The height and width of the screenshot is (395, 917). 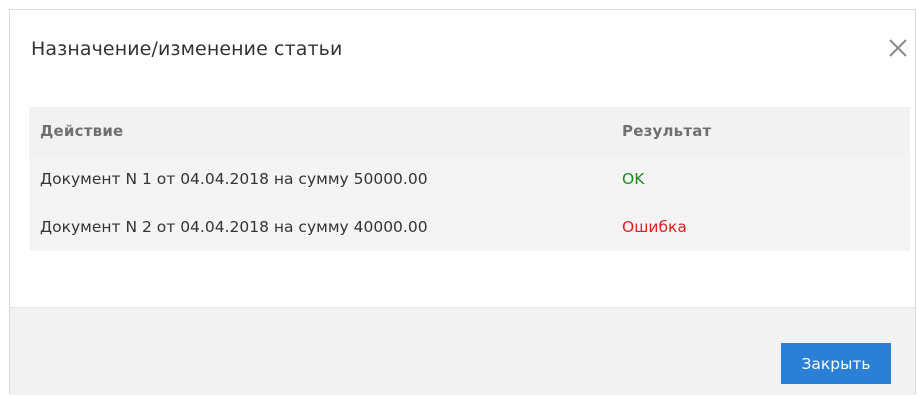 What do you see at coordinates (469, 131) in the screenshot?
I see `table-header-row: Действие Результат` at bounding box center [469, 131].